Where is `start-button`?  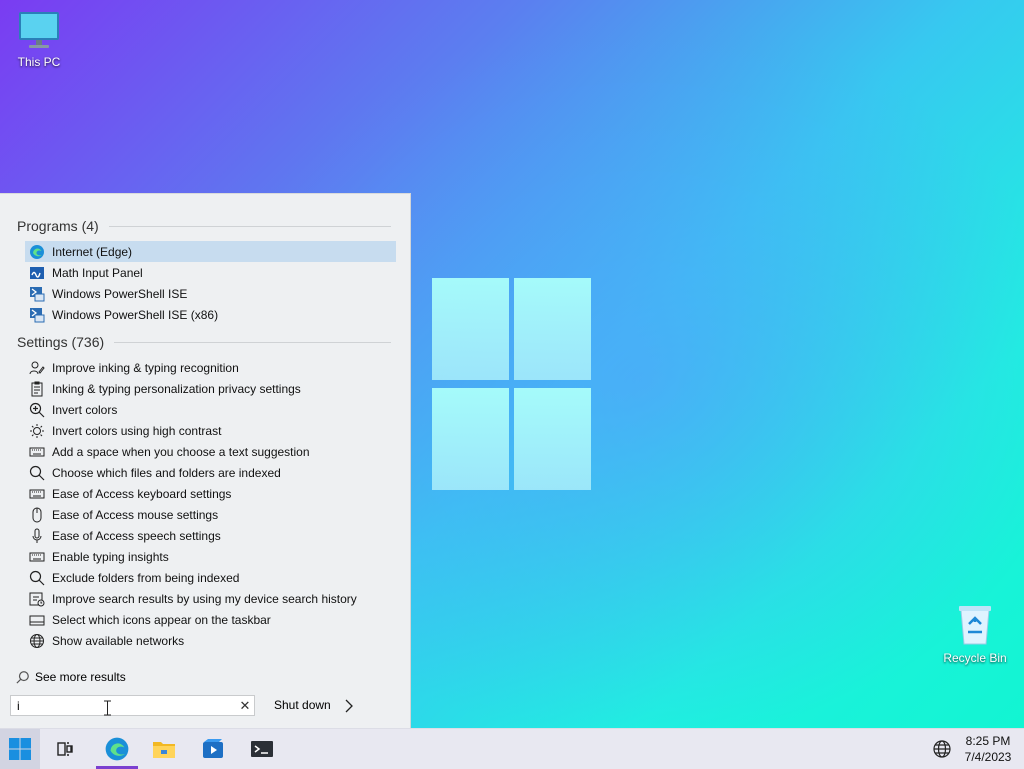 start-button is located at coordinates (20, 749).